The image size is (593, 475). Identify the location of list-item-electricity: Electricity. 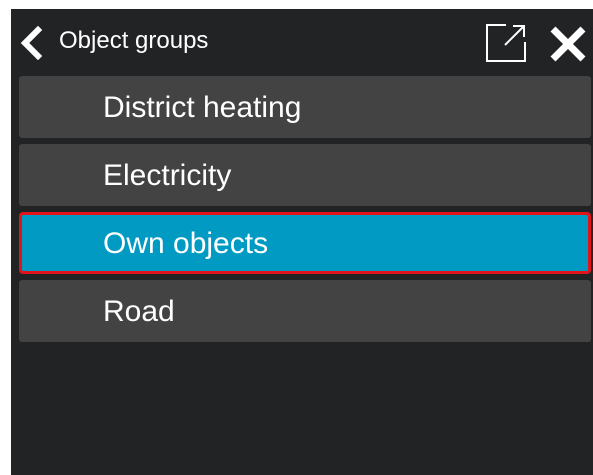
(305, 175).